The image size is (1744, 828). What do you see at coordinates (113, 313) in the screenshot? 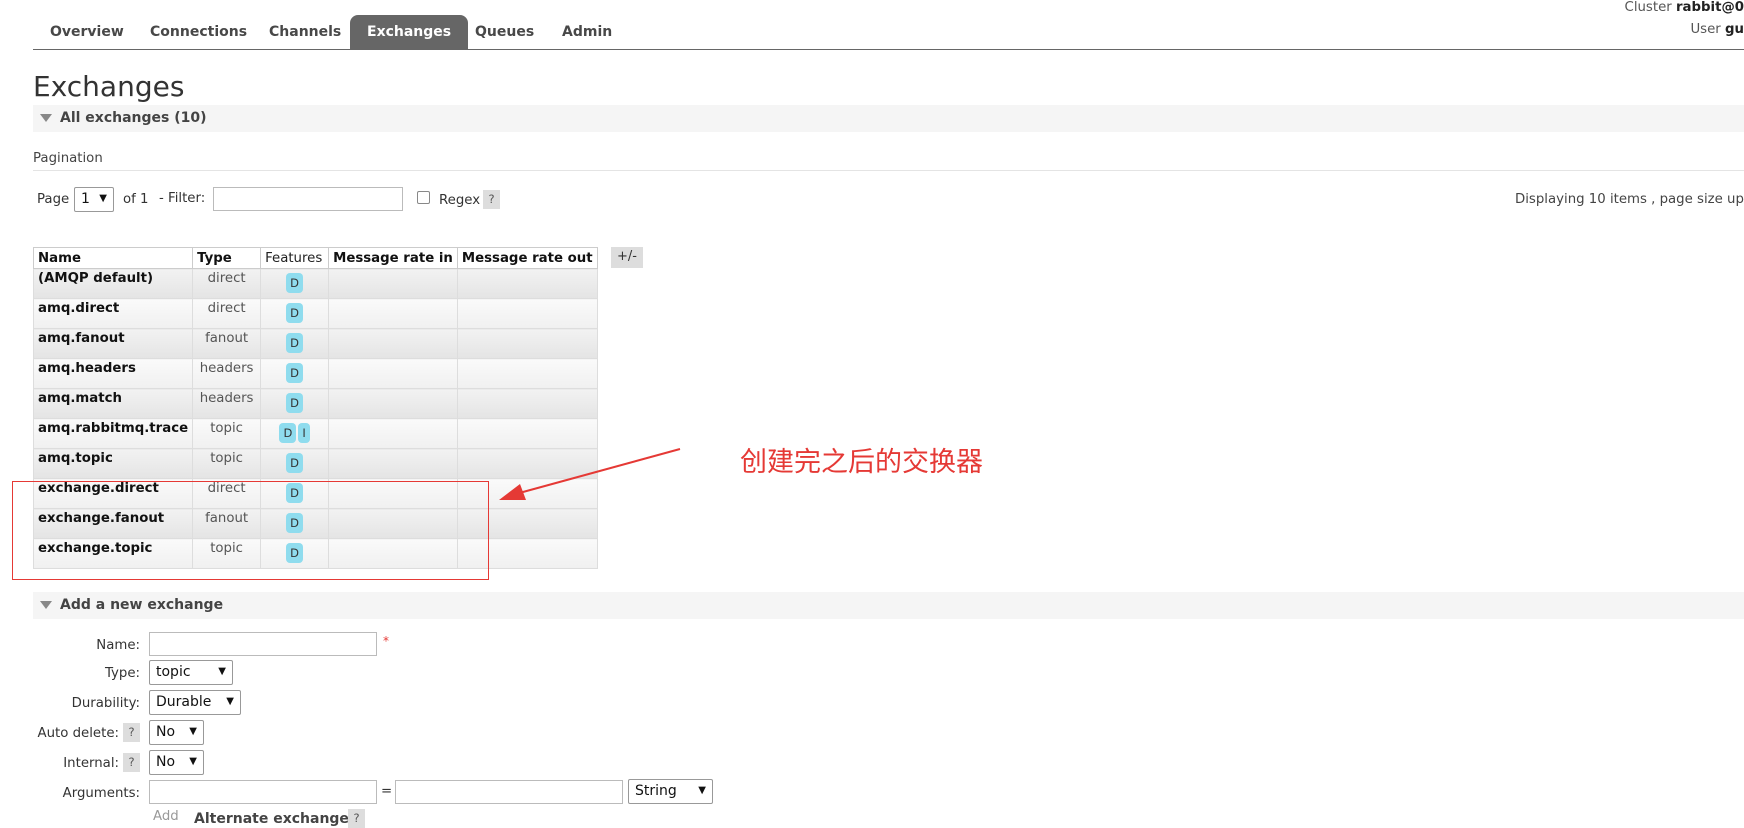
I see `exchange-name-link: amq.direct` at bounding box center [113, 313].